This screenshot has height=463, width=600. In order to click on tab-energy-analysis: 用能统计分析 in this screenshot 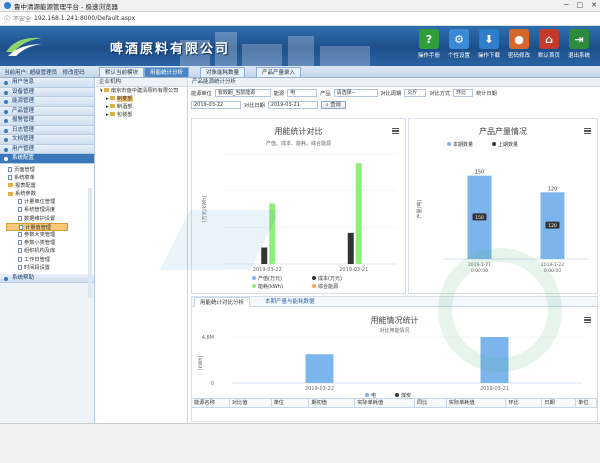, I will do `click(167, 72)`.